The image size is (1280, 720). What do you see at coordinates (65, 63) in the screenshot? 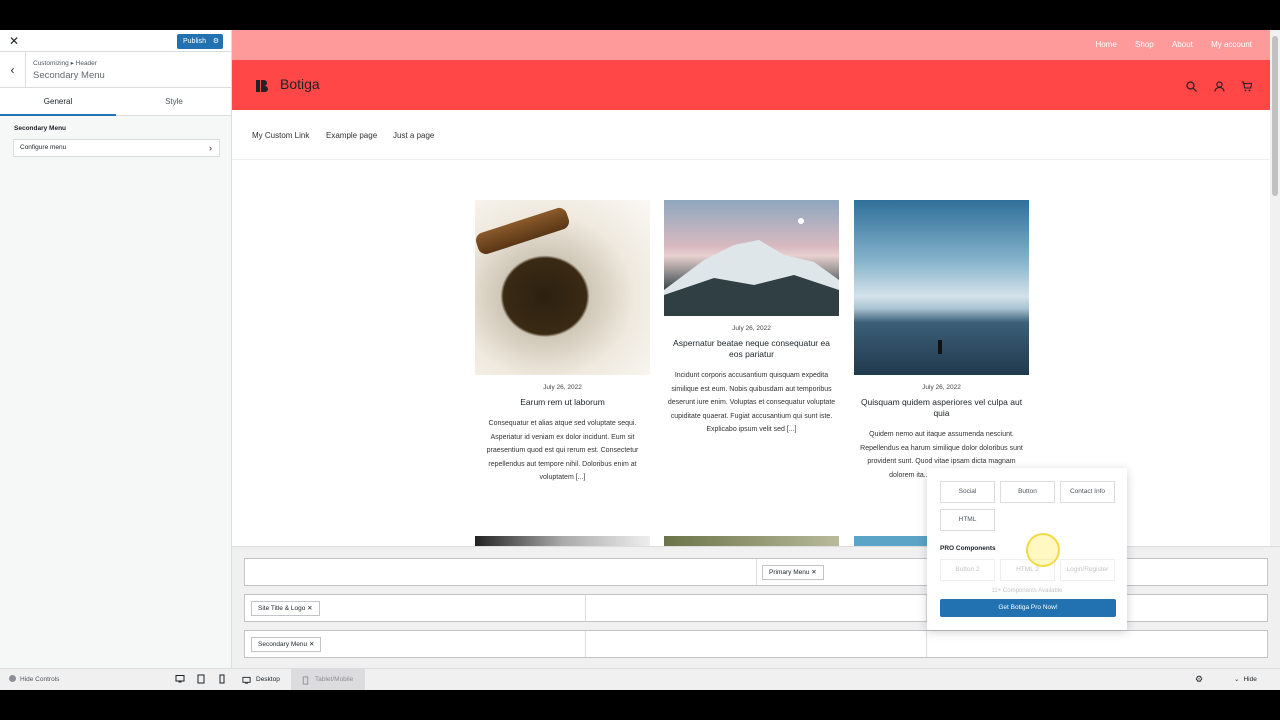
I see `breadcrumb: Customizing ▸ Header` at bounding box center [65, 63].